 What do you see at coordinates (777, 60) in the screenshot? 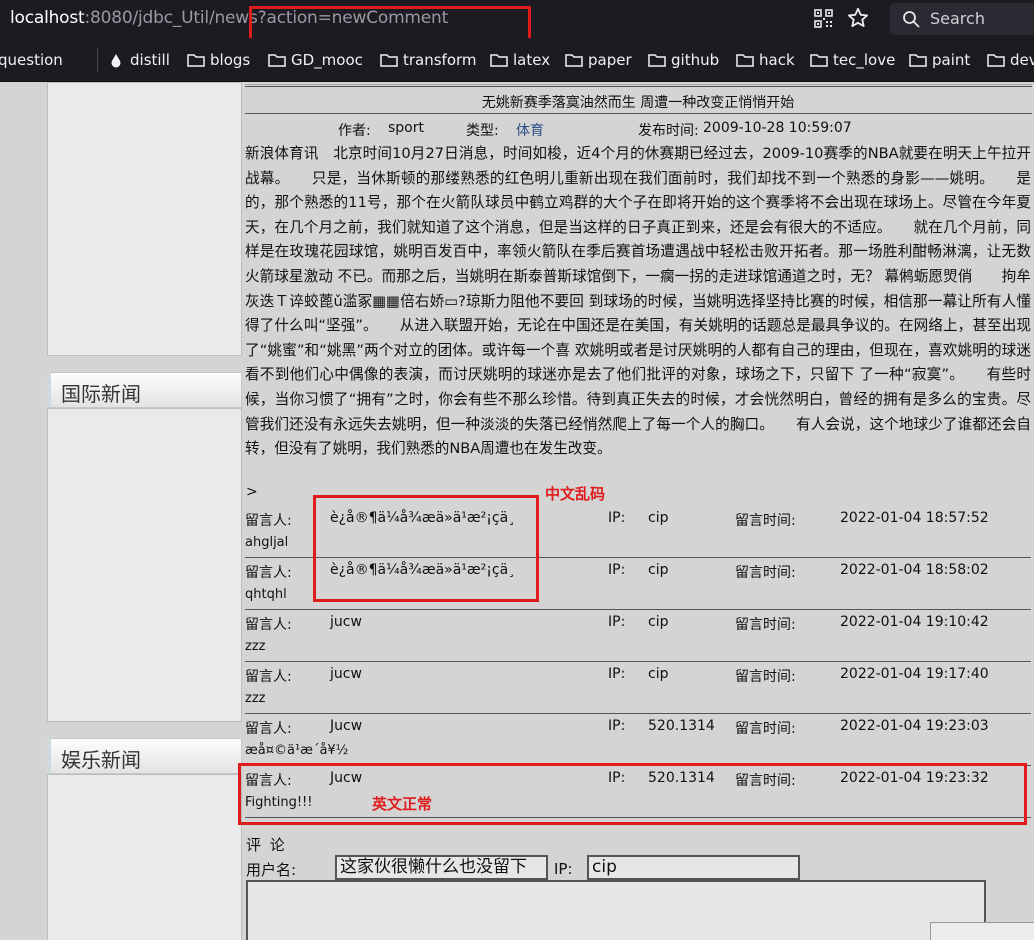
I see `bookmark-label: hack` at bounding box center [777, 60].